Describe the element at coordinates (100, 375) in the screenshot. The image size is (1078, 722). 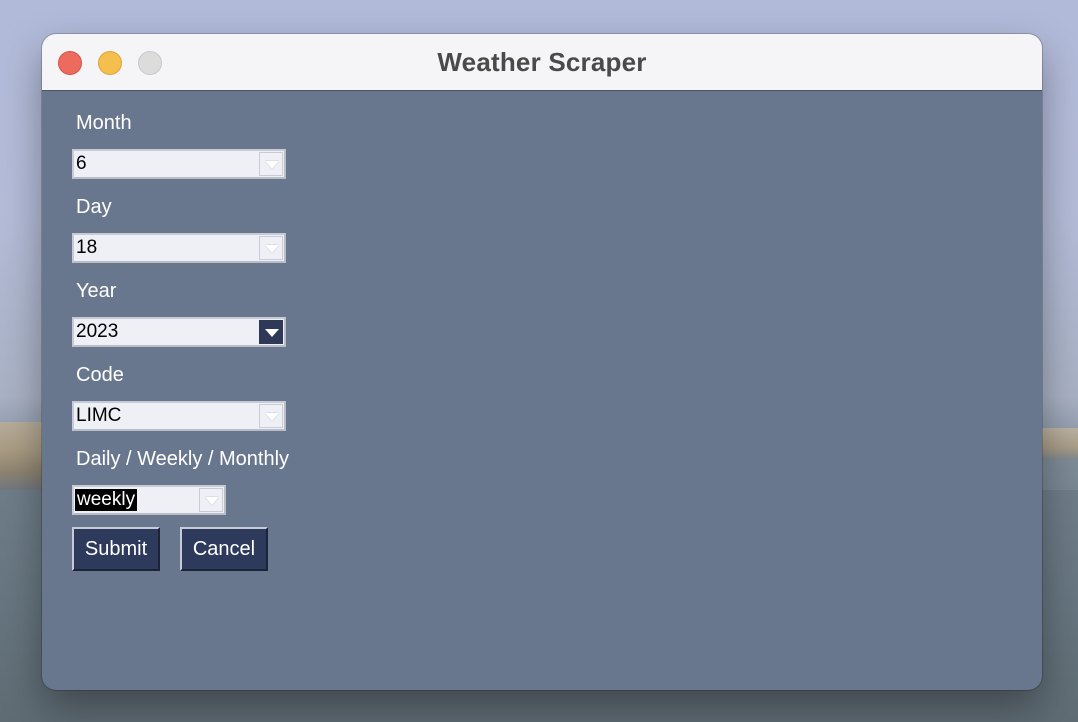
I see `code-label: Code` at that location.